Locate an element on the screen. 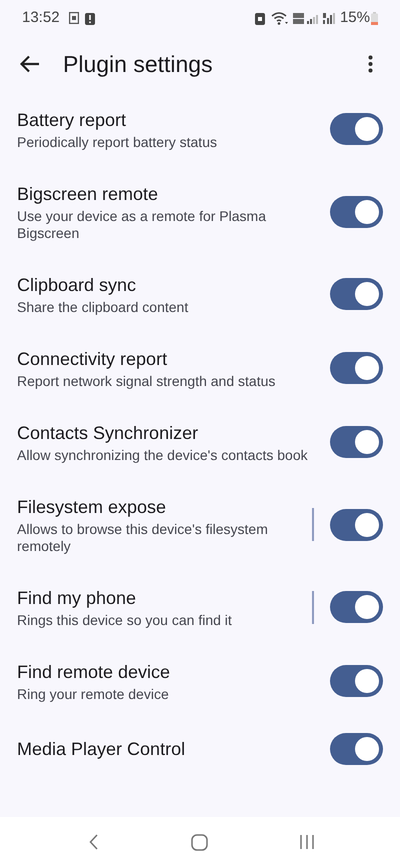 The image size is (400, 867). plugin-row: Clipboard sync Share the clipboard content is located at coordinates (200, 294).